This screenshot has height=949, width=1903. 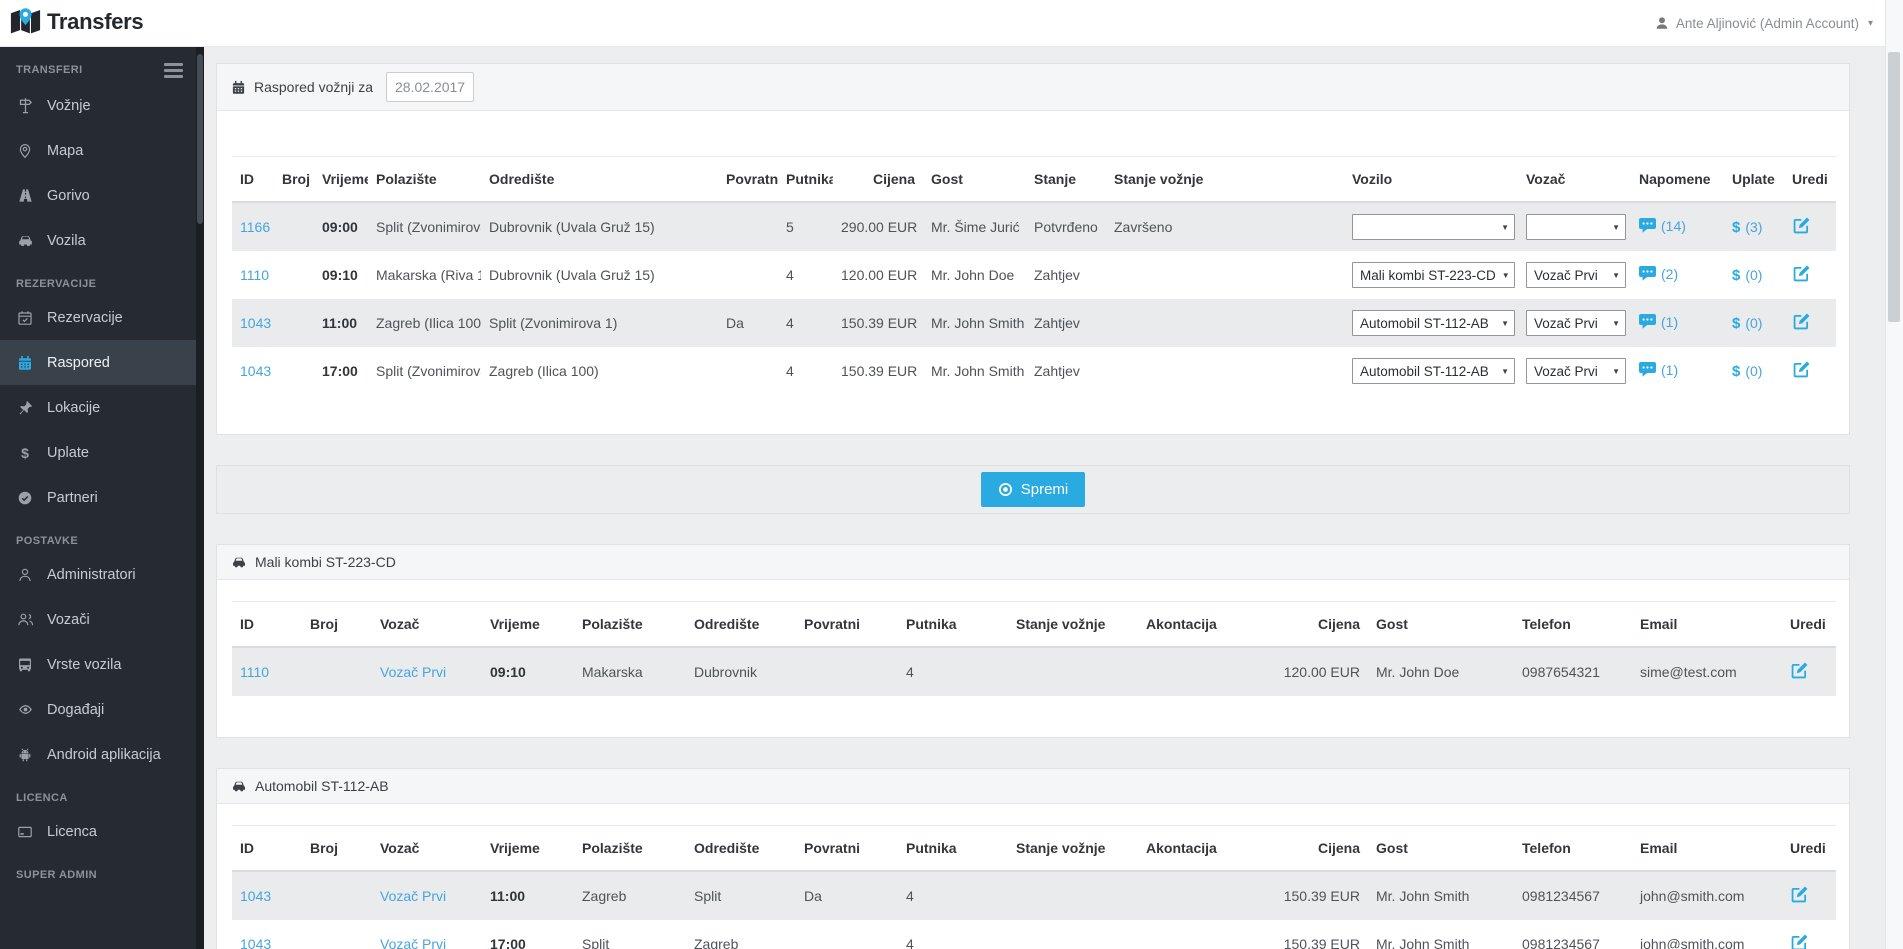 I want to click on page-scrollbar, so click(x=1894, y=474).